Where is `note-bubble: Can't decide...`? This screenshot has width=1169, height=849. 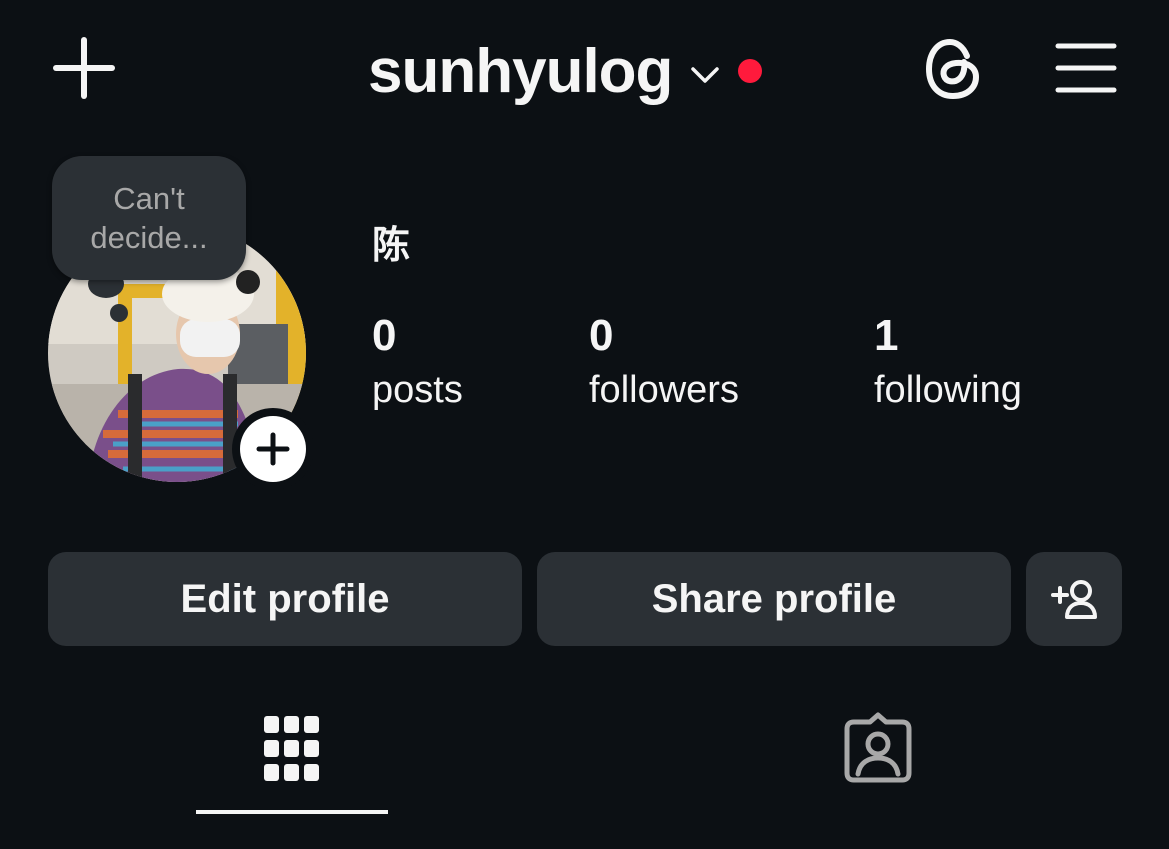
note-bubble: Can't decide... is located at coordinates (149, 218).